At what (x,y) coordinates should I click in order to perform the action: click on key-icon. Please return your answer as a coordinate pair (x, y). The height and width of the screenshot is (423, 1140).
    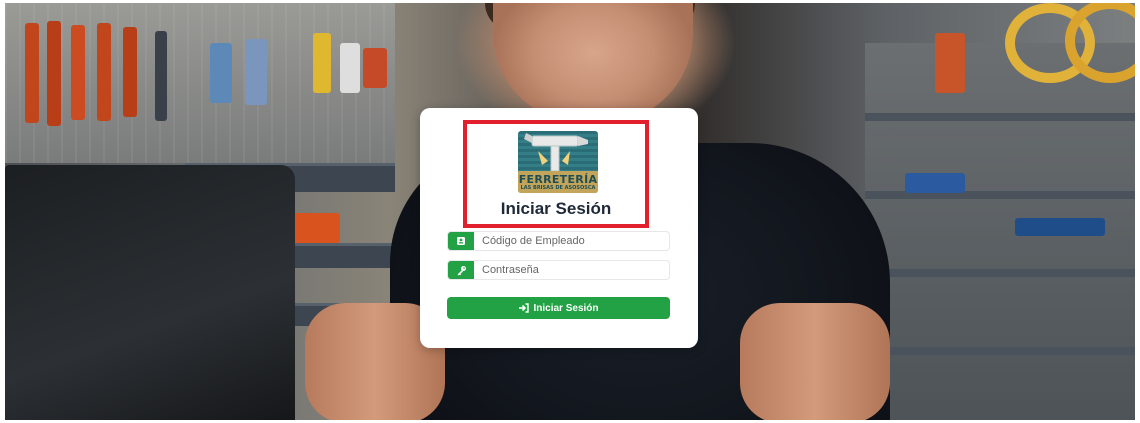
    Looking at the image, I should click on (461, 270).